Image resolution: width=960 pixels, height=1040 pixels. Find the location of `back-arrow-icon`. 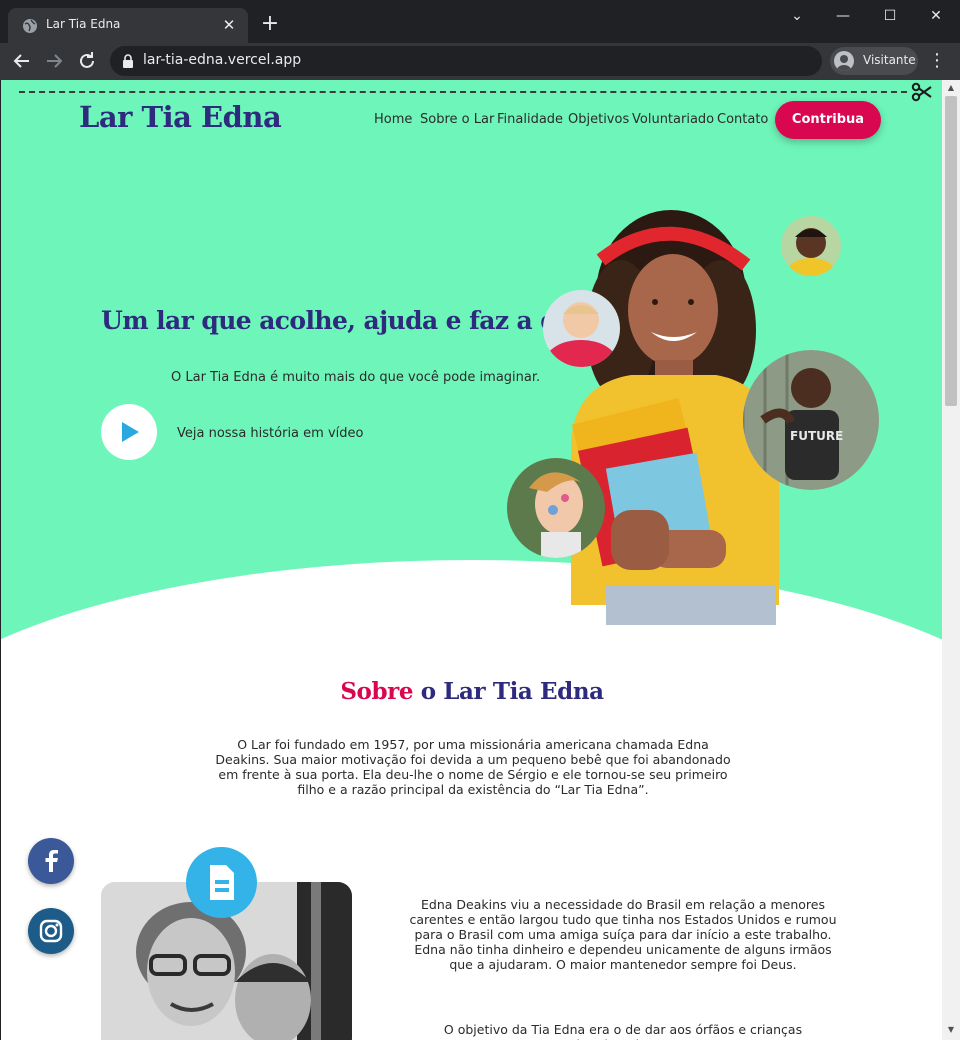

back-arrow-icon is located at coordinates (22, 61).